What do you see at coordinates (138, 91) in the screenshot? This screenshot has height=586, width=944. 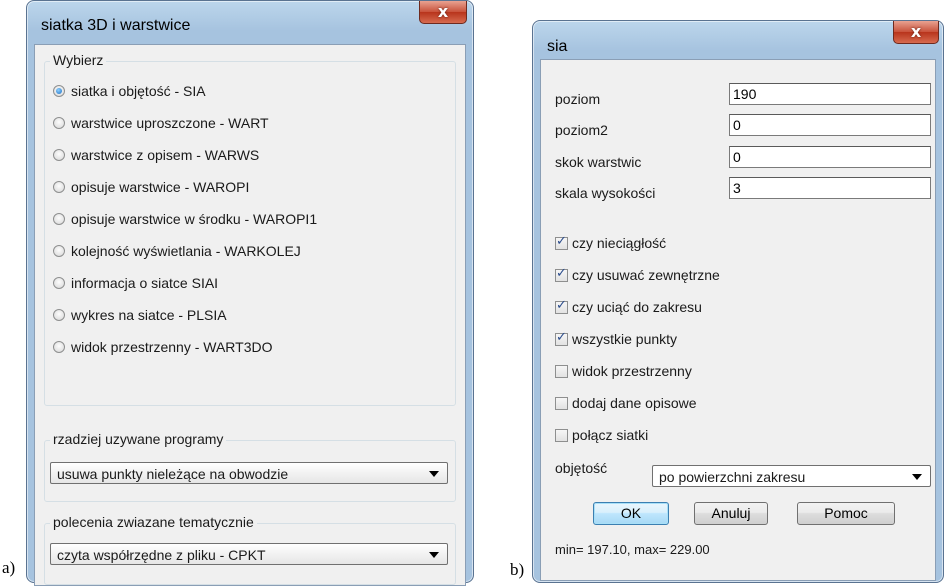 I see `program-option-label: siatka i objętość - SIA` at bounding box center [138, 91].